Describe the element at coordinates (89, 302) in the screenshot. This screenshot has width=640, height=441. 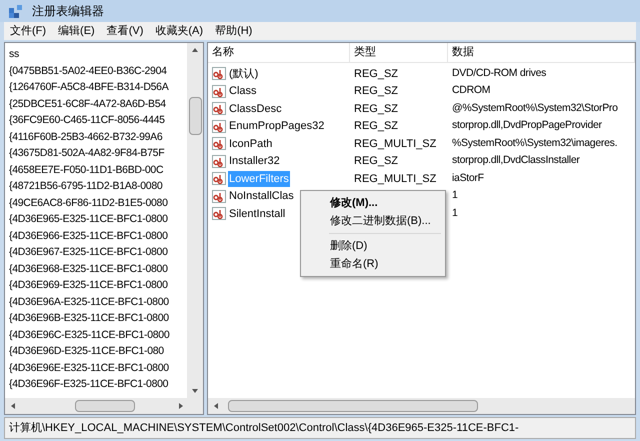
I see `tree-item: {4D36E96A-E325-11CE-BFC1-0800` at that location.